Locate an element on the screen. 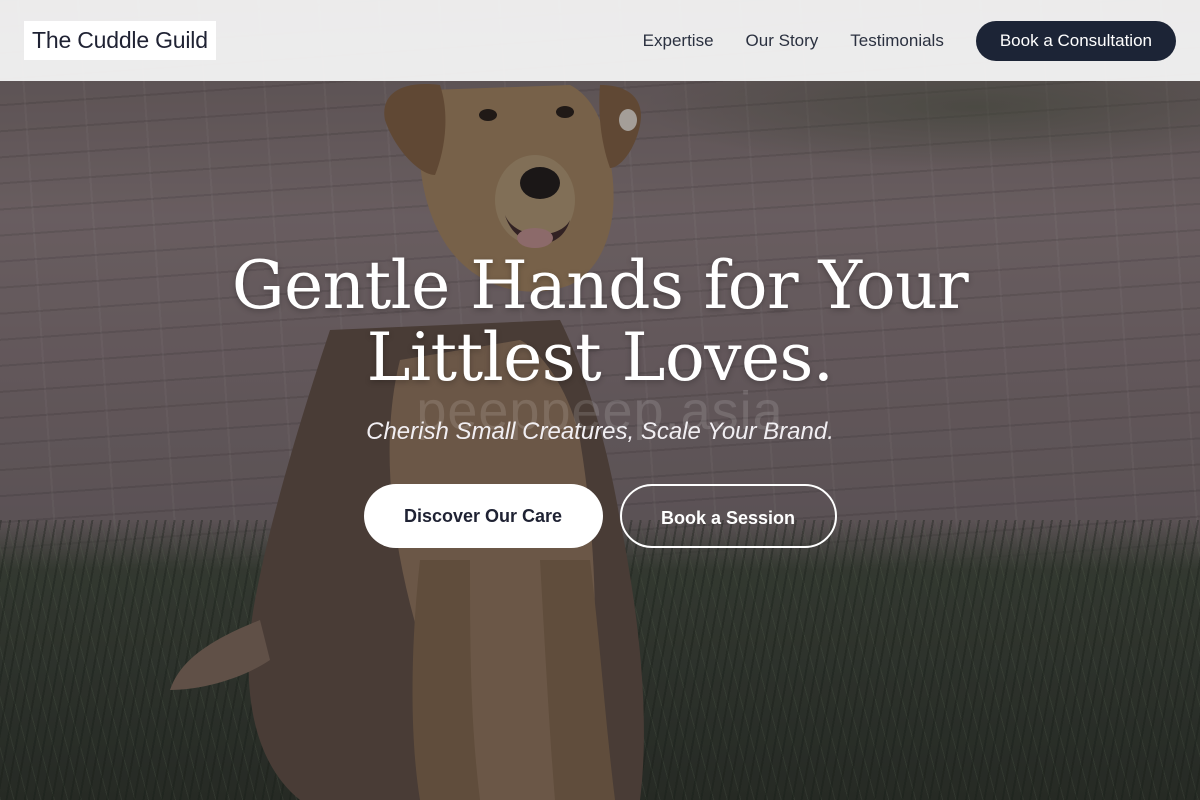 This screenshot has width=1200, height=800. book-consultation-button: Book a Consultation is located at coordinates (1075, 40).